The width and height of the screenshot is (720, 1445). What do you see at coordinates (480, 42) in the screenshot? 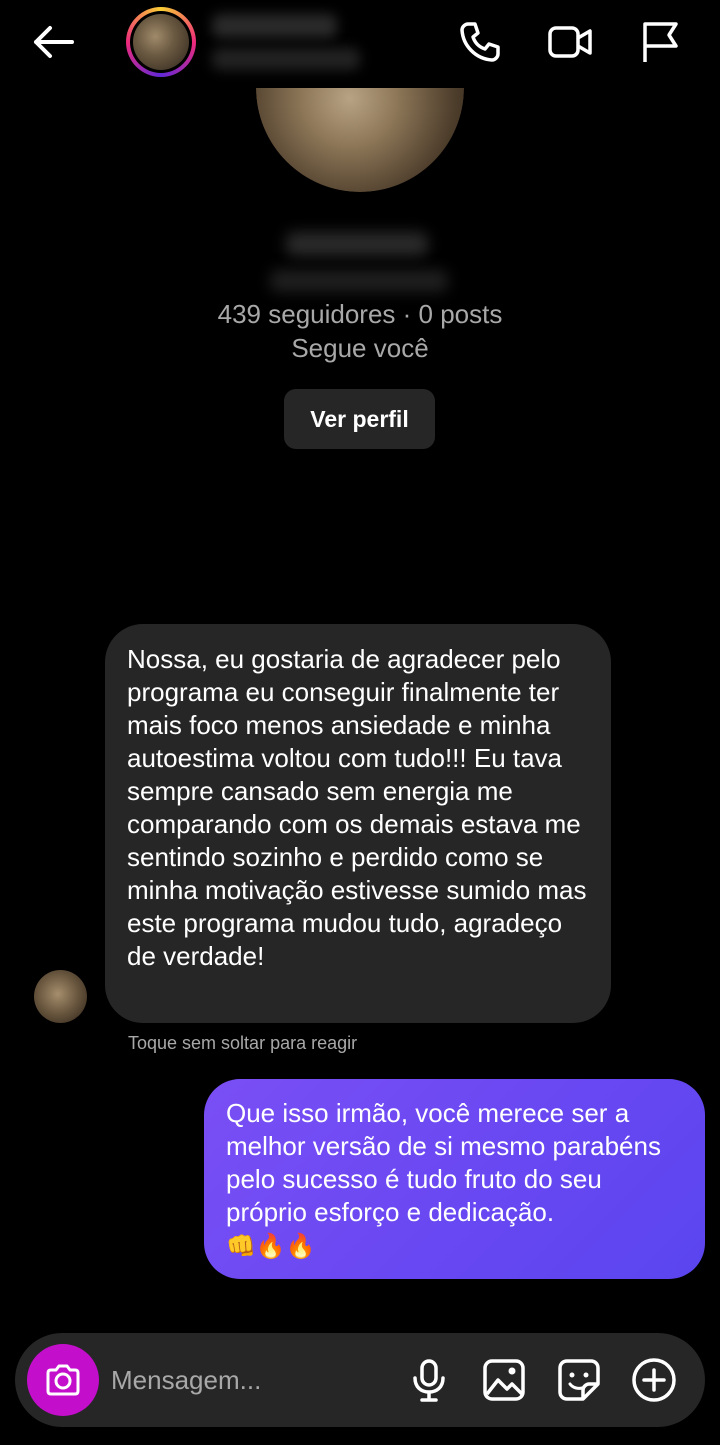
I see `phone-icon` at bounding box center [480, 42].